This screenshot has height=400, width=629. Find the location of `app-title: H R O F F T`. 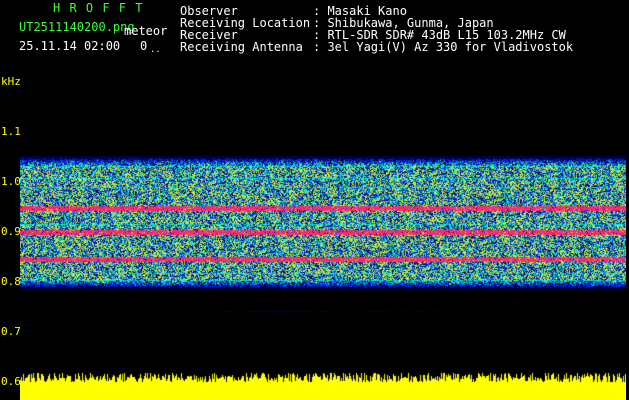

app-title: H R O F F T is located at coordinates (98, 8).